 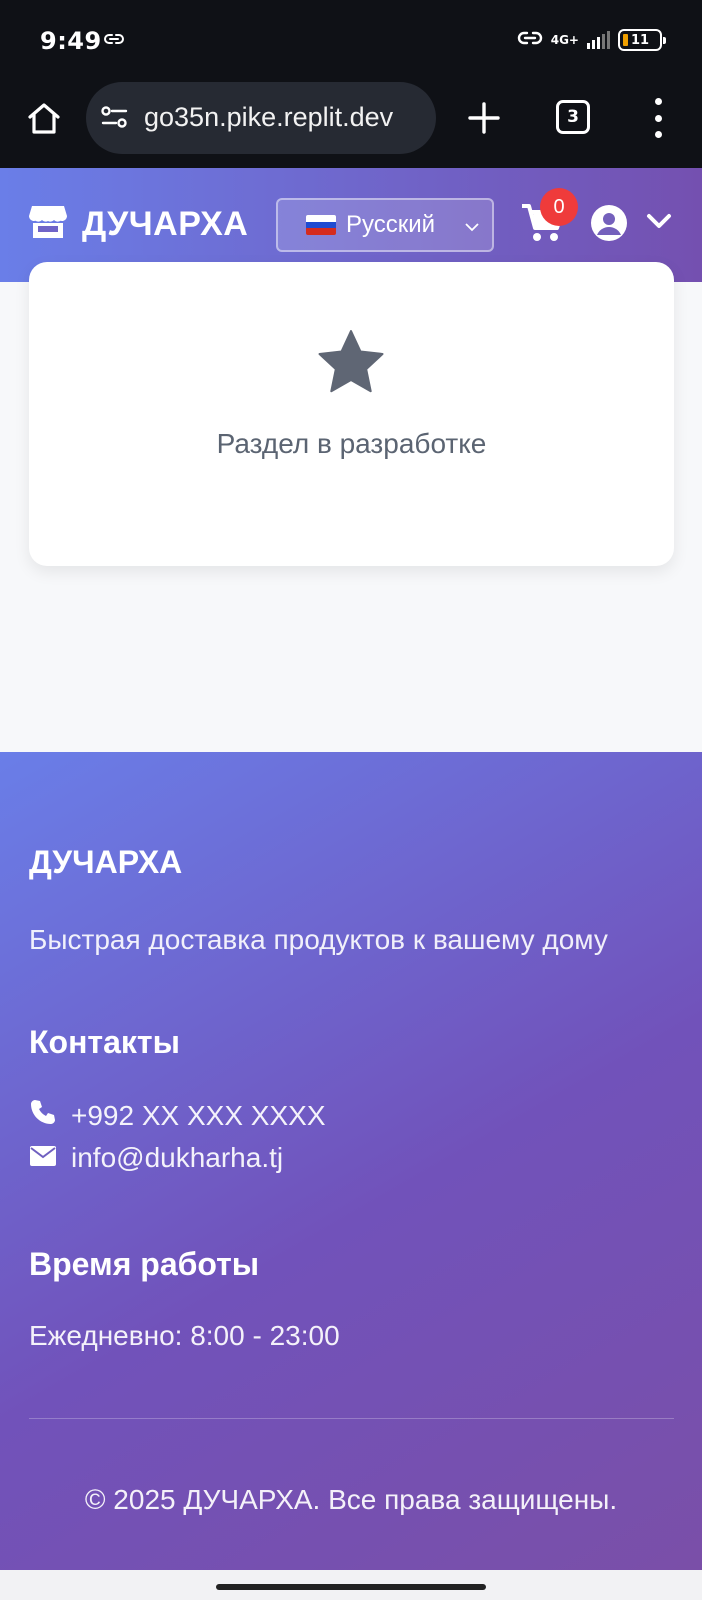 I want to click on home-icon, so click(x=44, y=118).